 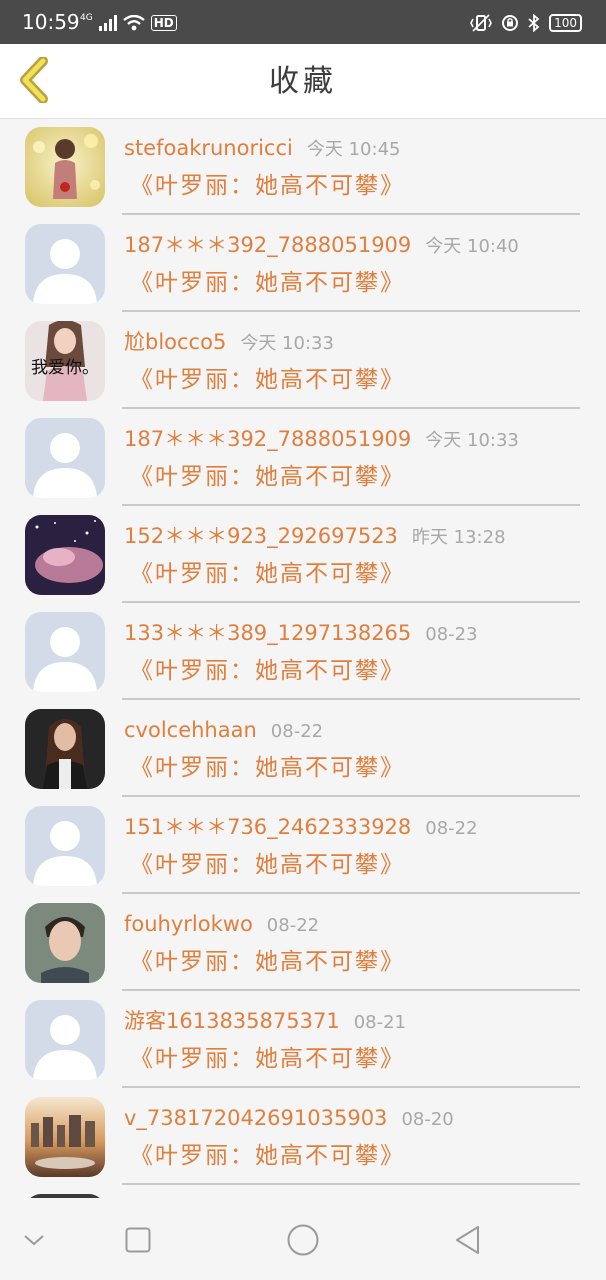 What do you see at coordinates (534, 23) in the screenshot?
I see `bluetooth-icon` at bounding box center [534, 23].